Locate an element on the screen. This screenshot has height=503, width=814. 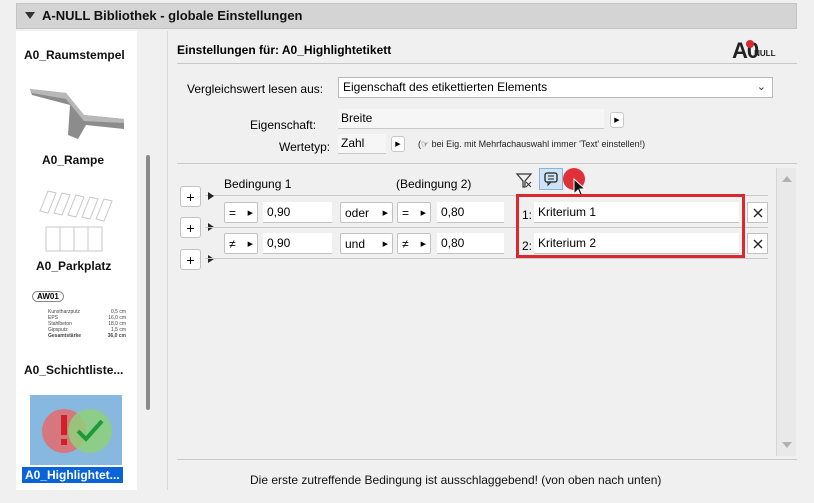
criteria-highlight-frame is located at coordinates (630, 226).